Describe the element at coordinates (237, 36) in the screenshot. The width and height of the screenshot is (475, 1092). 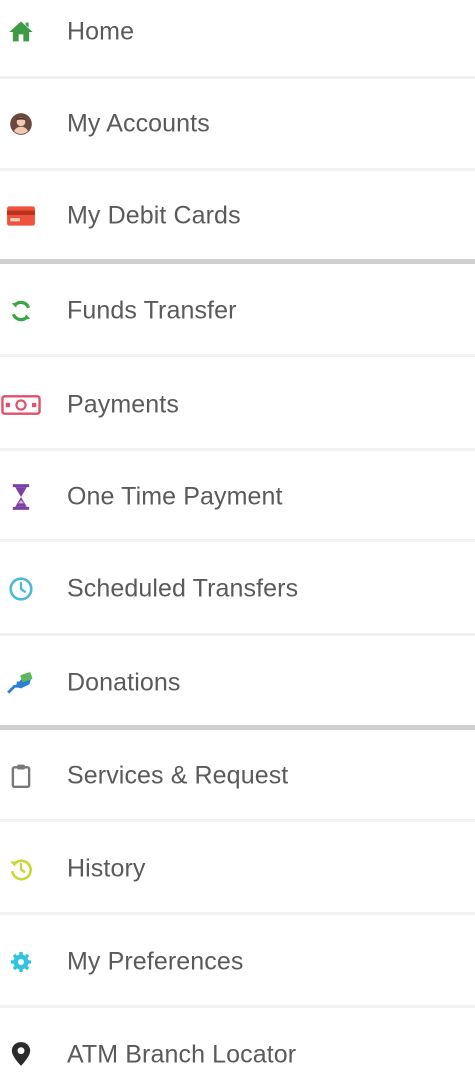
I see `menu-item-home: Home` at that location.